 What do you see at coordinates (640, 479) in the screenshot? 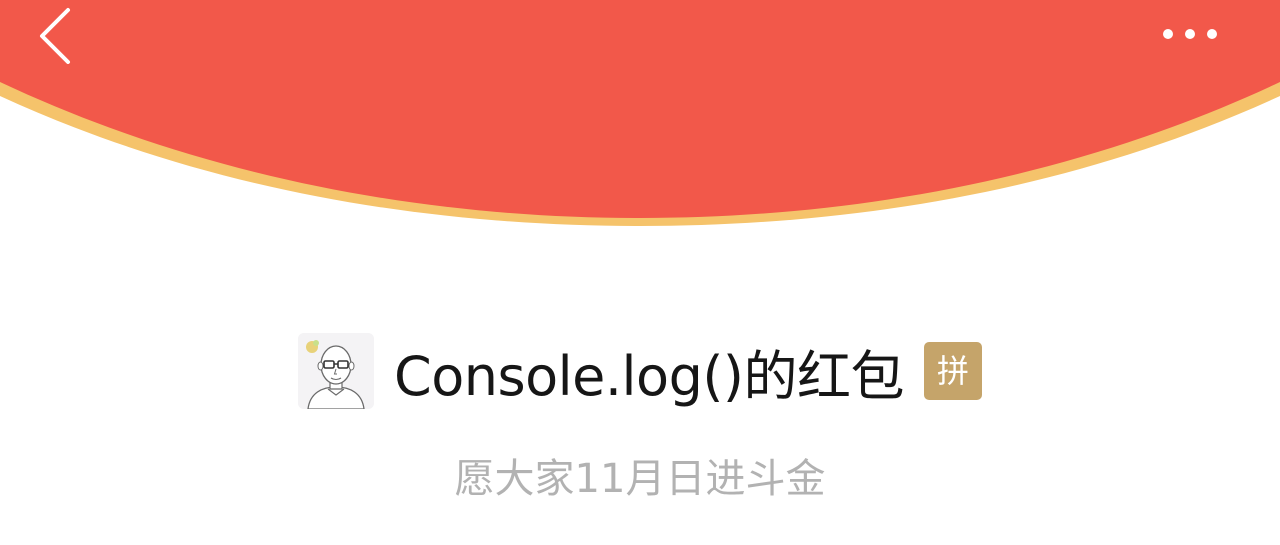
I see `red-packet-greeting: 愿大家11月日进斗金` at bounding box center [640, 479].